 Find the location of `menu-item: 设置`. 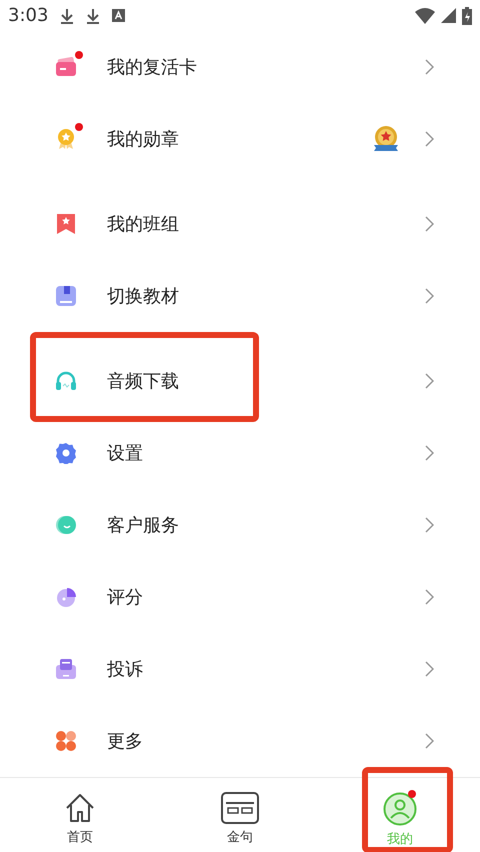

menu-item: 设置 is located at coordinates (240, 453).